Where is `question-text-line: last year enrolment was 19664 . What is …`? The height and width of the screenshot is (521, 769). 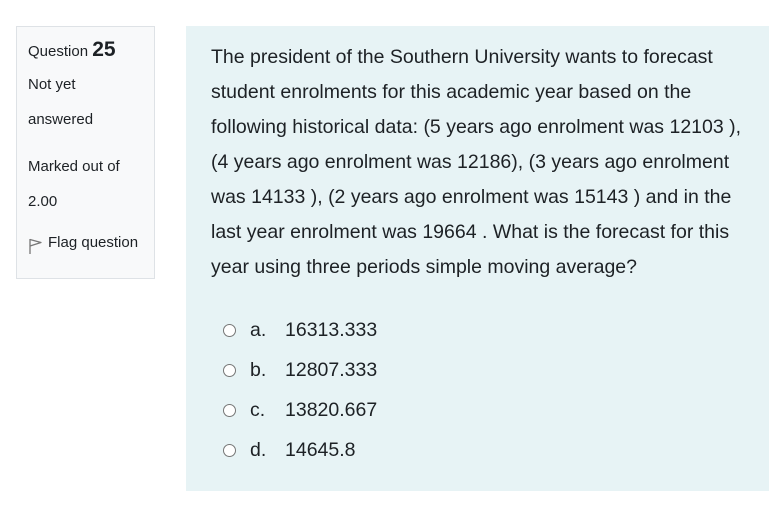 question-text-line: last year enrolment was 19664 . What is … is located at coordinates (470, 232).